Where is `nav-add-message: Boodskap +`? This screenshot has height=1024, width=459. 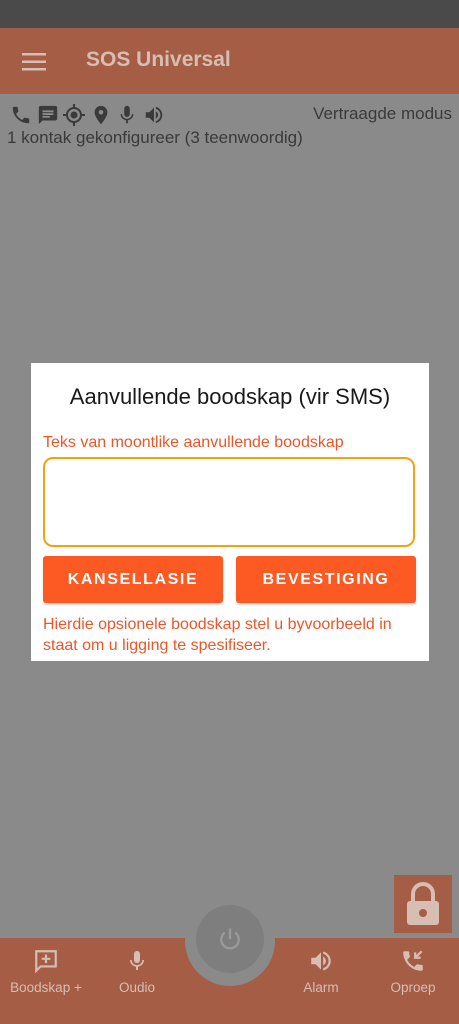
nav-add-message: Boodskap + is located at coordinates (46, 971).